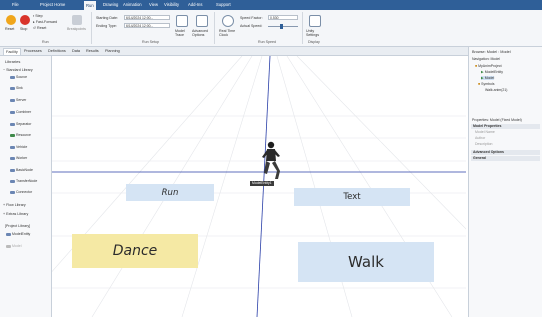 This screenshot has width=542, height=317. What do you see at coordinates (12, 100) in the screenshot?
I see `server-icon` at bounding box center [12, 100].